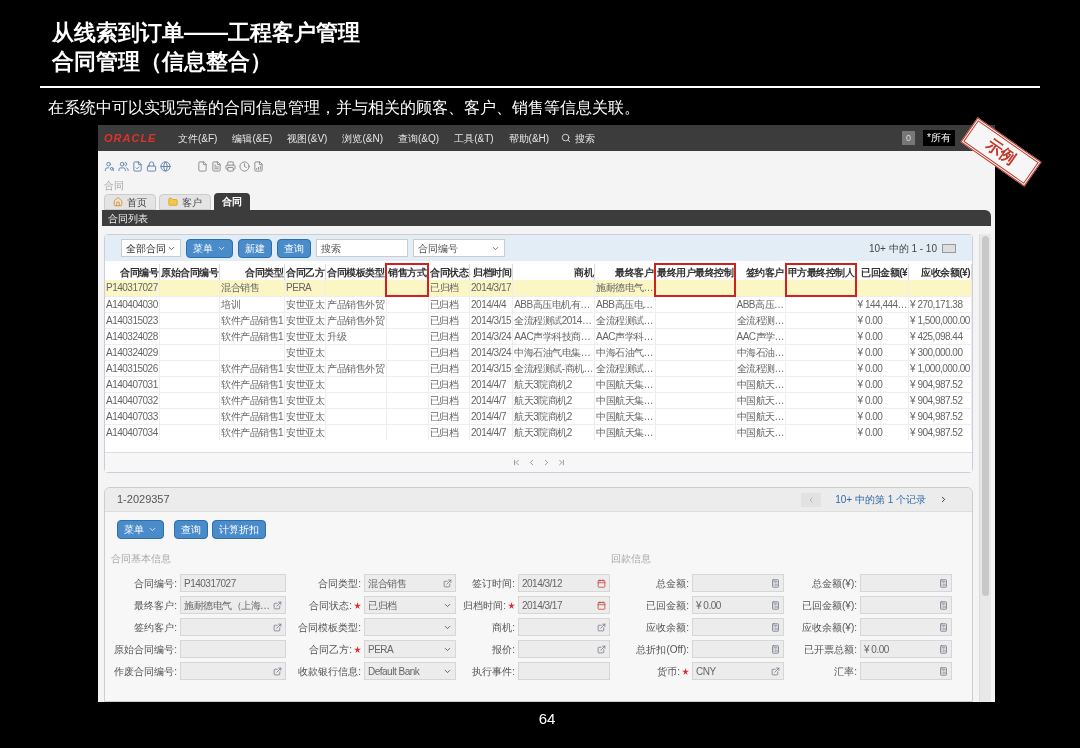  What do you see at coordinates (538, 368) in the screenshot?
I see `table-row: A140315026 软件产品销售1 安世亚太 产品销售外贸 已归档 2014/3/15 全流程测试-商机… 全流程测试… 全流程测… ¥ 0.00 ¥ 1,000,000.00` at bounding box center [538, 368].